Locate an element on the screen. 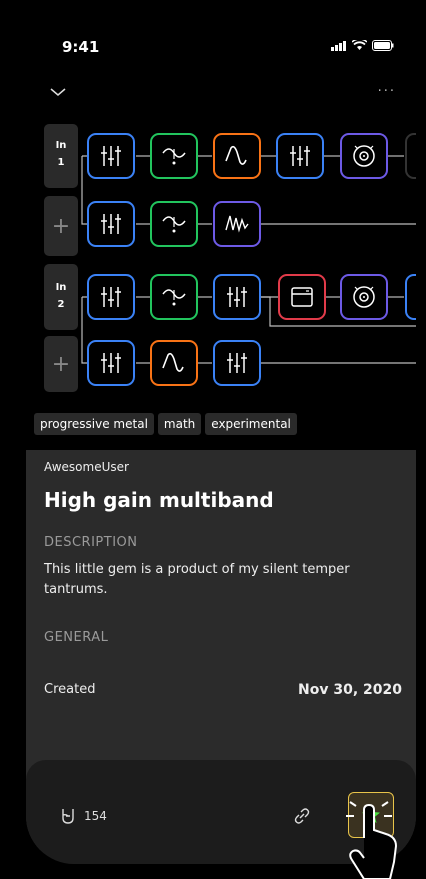 This screenshot has height=879, width=426. tag: progressive metal is located at coordinates (94, 424).